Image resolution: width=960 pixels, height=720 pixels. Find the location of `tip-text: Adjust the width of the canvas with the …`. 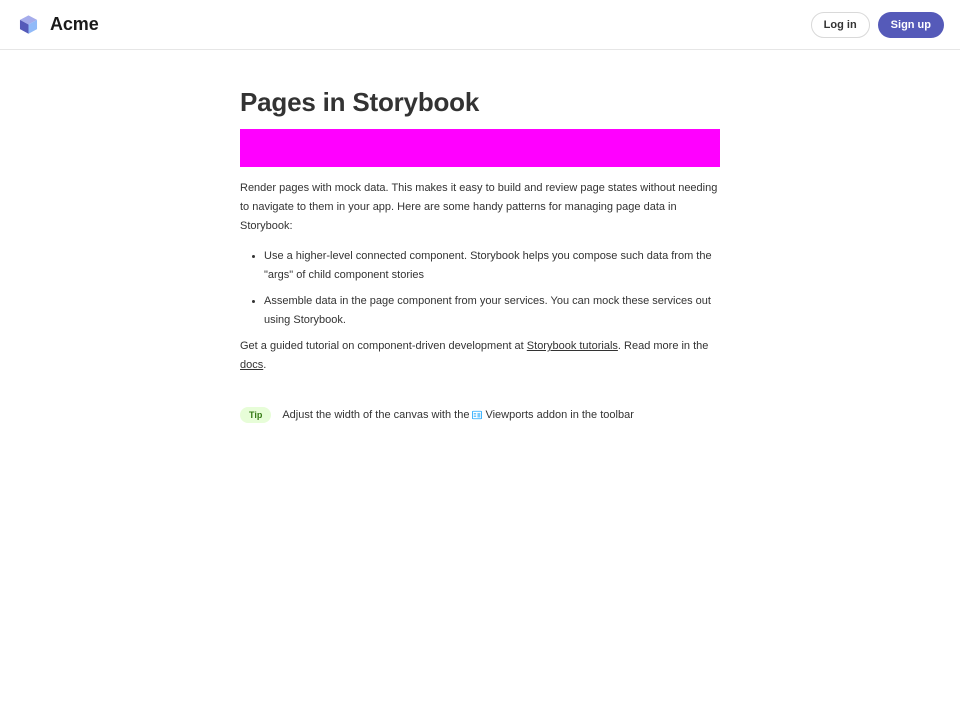

tip-text: Adjust the width of the canvas with the … is located at coordinates (458, 415).